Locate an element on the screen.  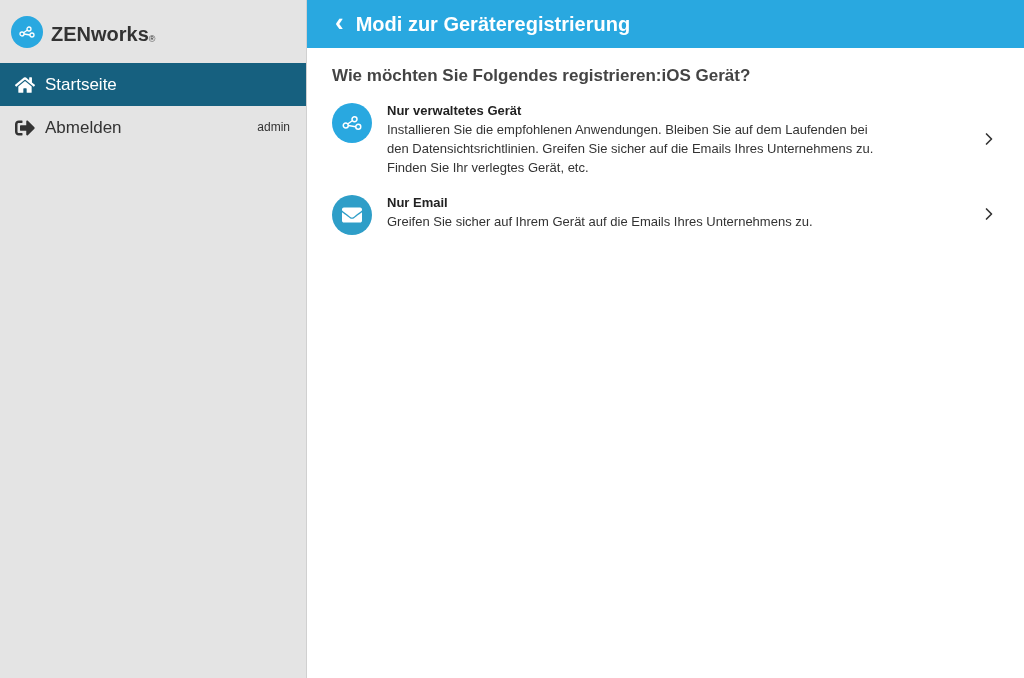
logo-text: ZENworks is located at coordinates (100, 34).